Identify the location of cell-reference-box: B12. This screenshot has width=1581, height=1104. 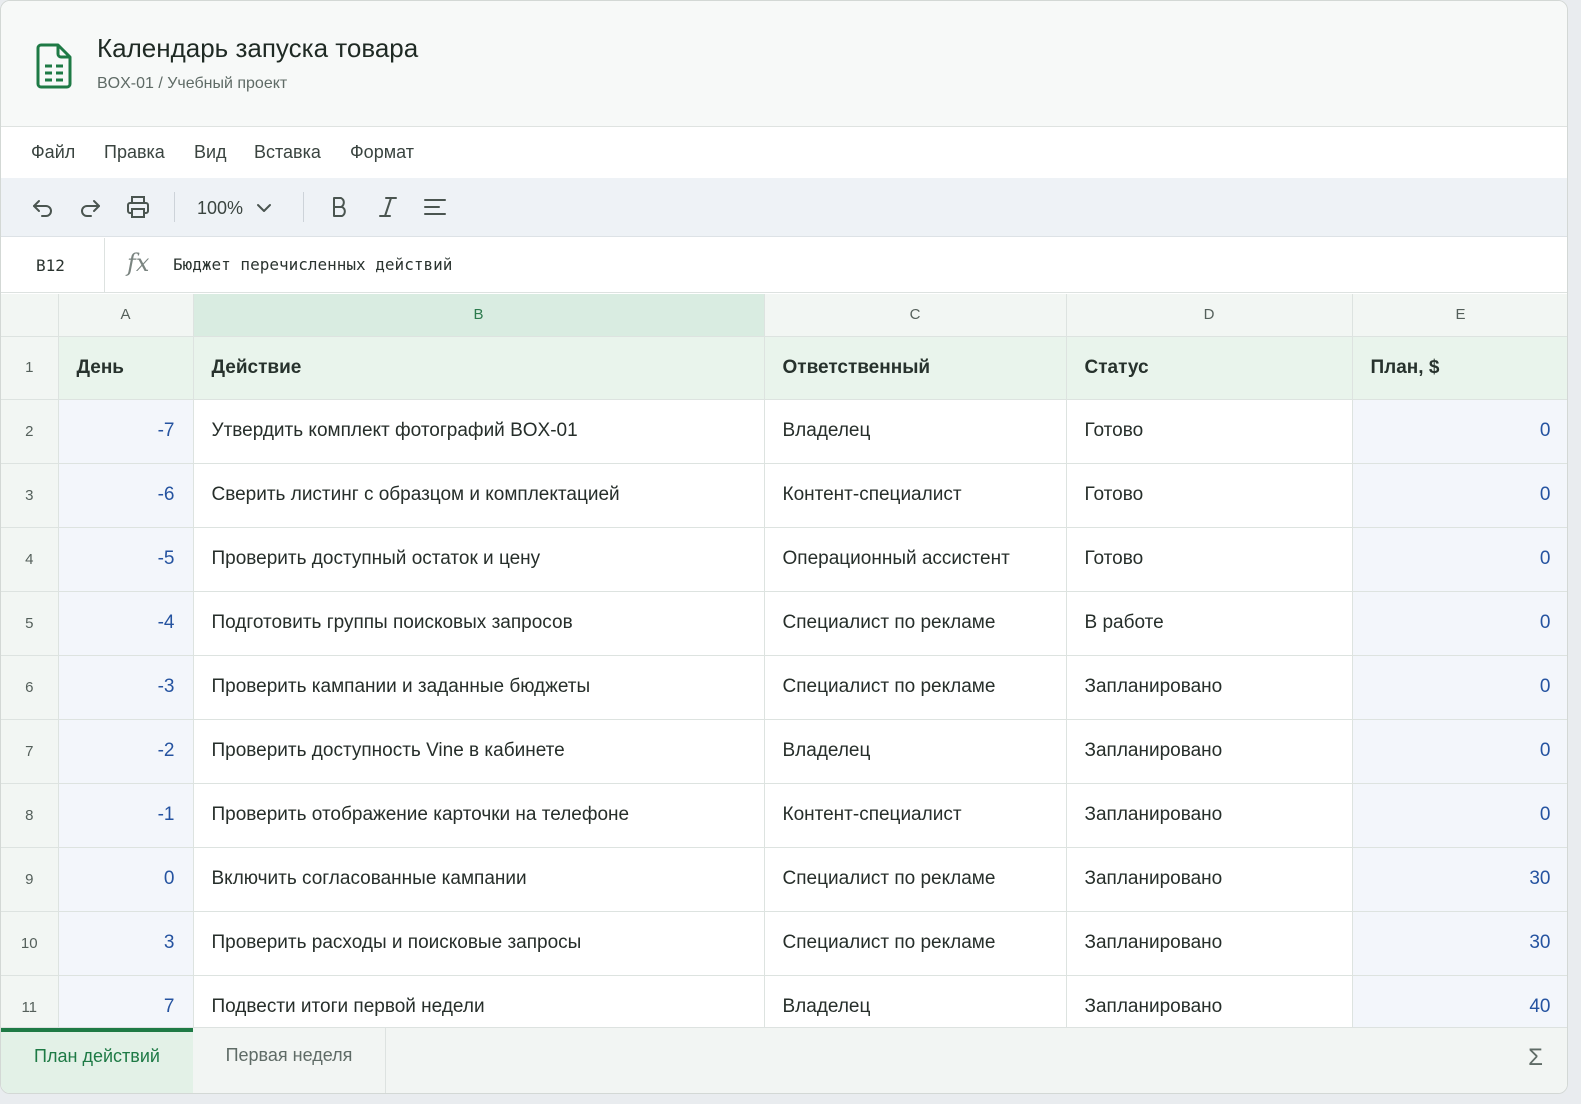
(53, 265).